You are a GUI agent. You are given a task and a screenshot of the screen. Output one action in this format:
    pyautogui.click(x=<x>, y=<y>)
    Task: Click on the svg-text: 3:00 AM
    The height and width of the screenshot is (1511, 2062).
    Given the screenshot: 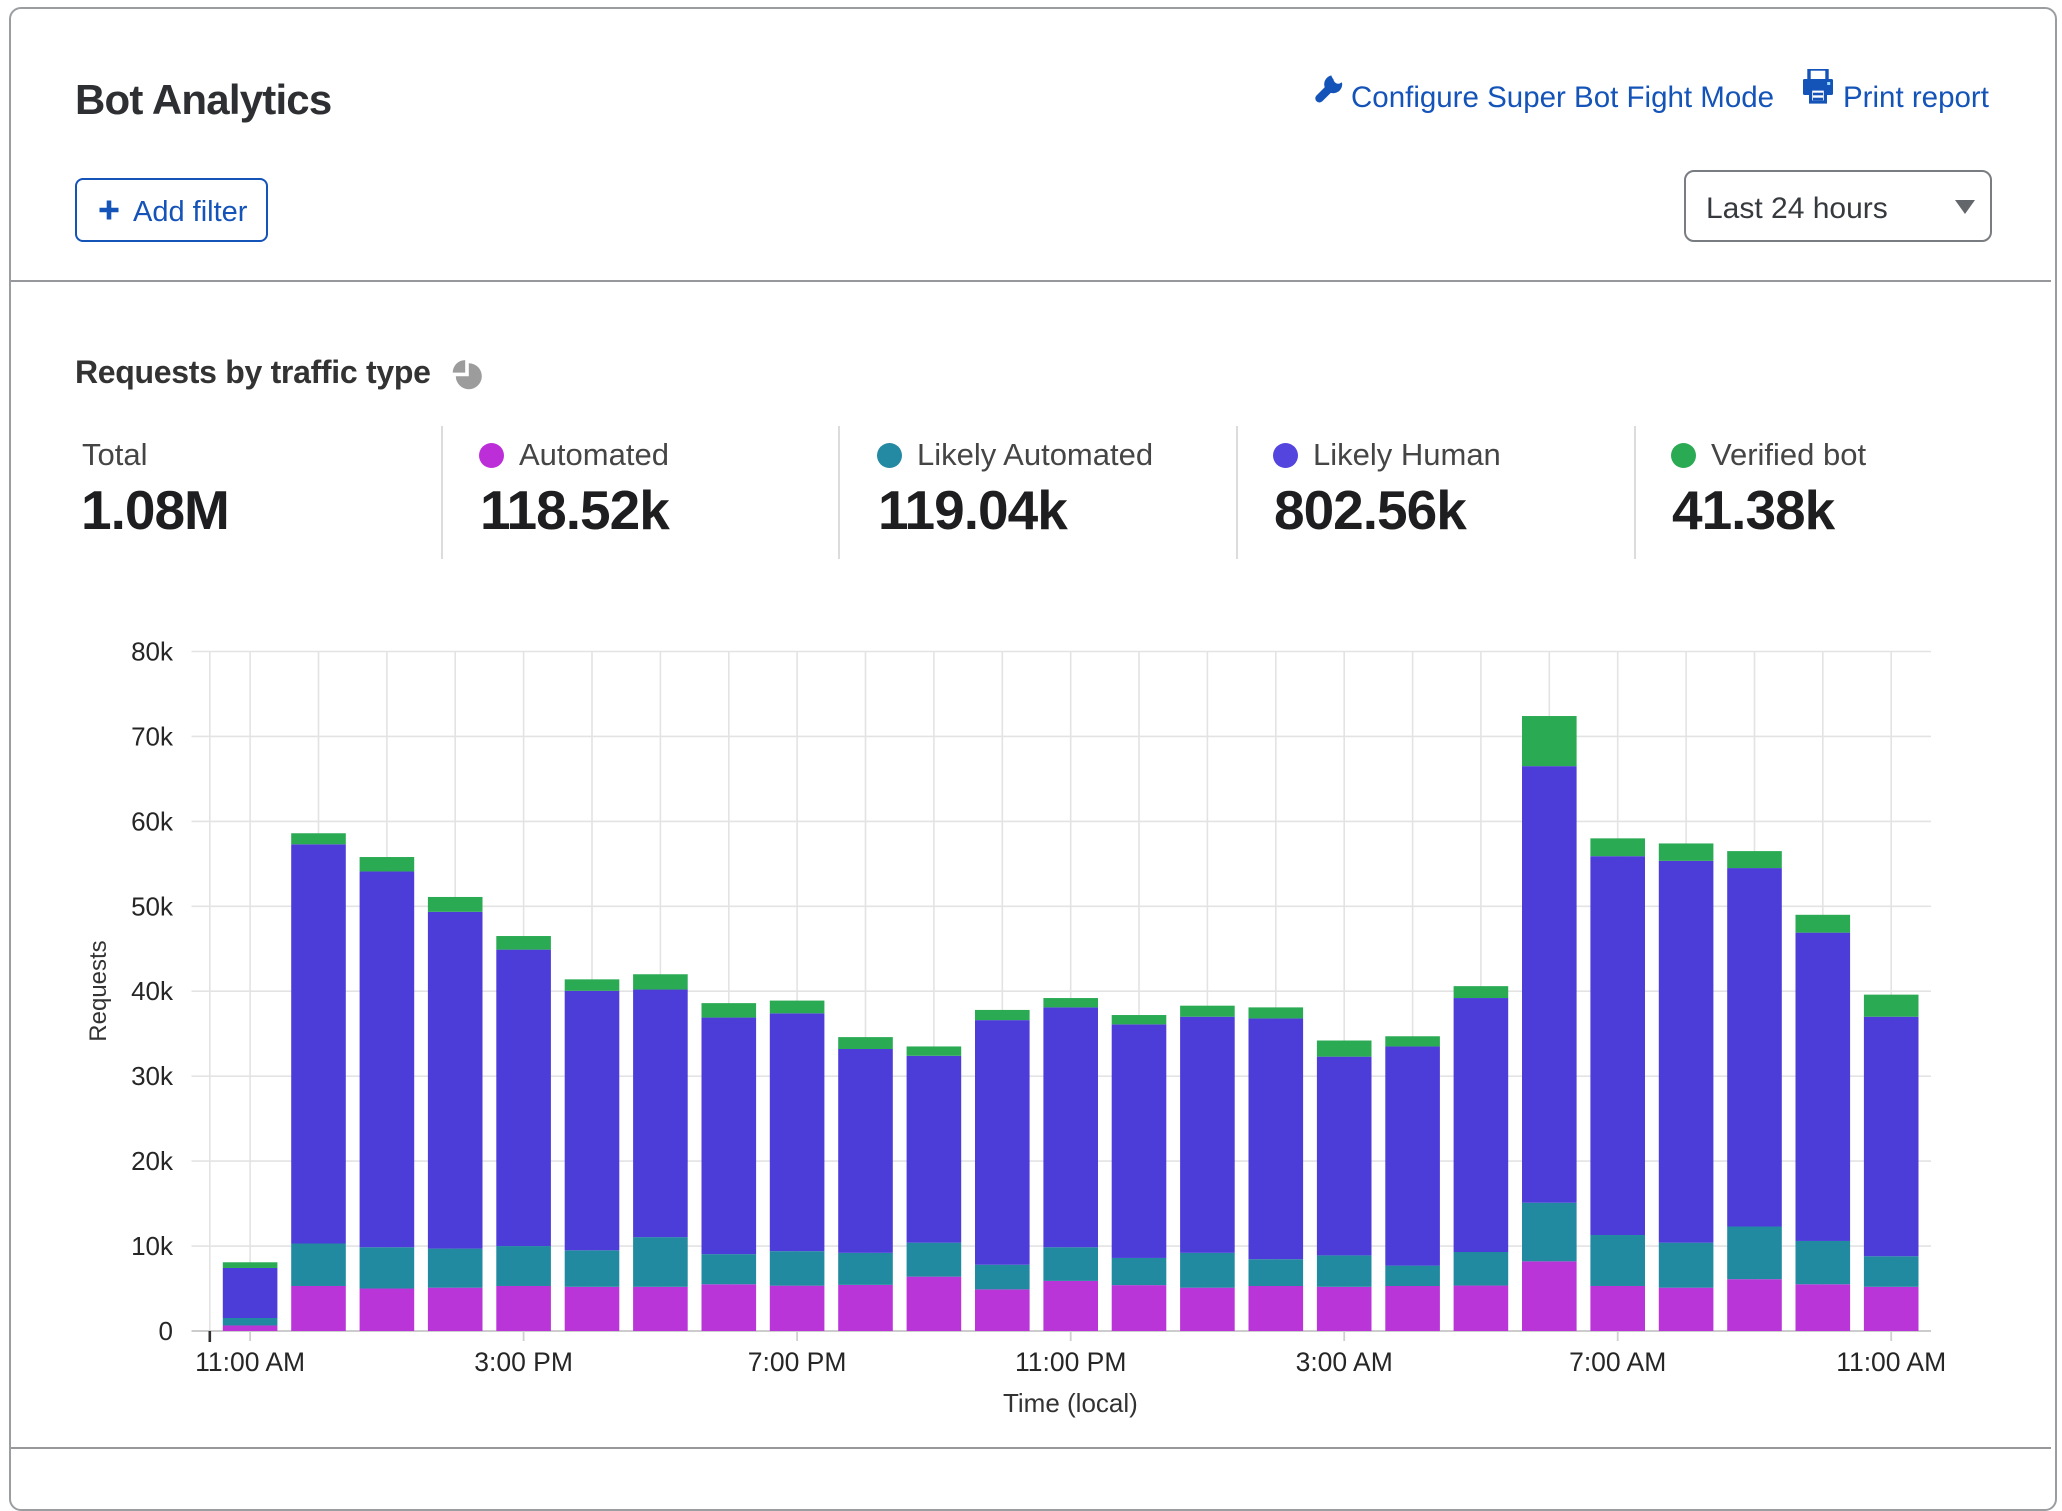 What is the action you would take?
    pyautogui.click(x=1344, y=1362)
    